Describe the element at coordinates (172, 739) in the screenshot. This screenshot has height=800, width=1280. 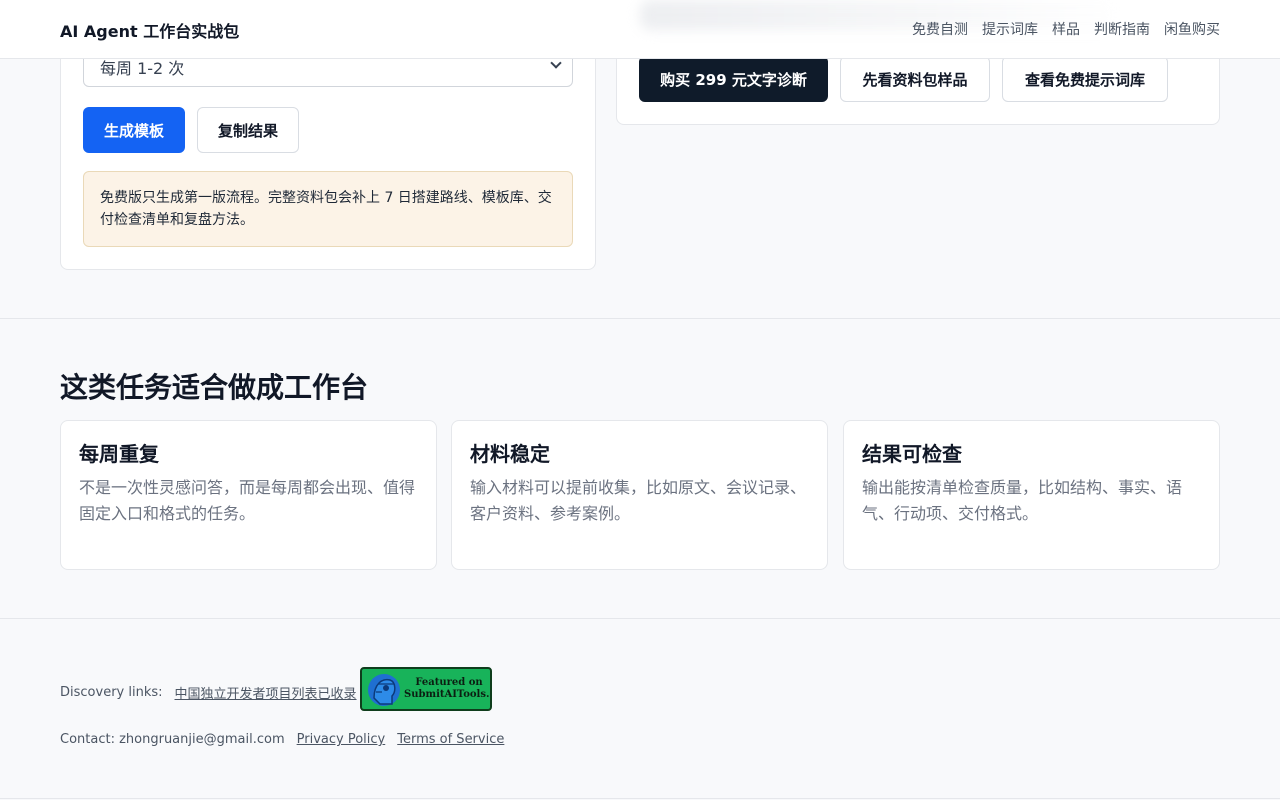
I see `contact-email: Contact: zhongruanjie@gmail.com` at that location.